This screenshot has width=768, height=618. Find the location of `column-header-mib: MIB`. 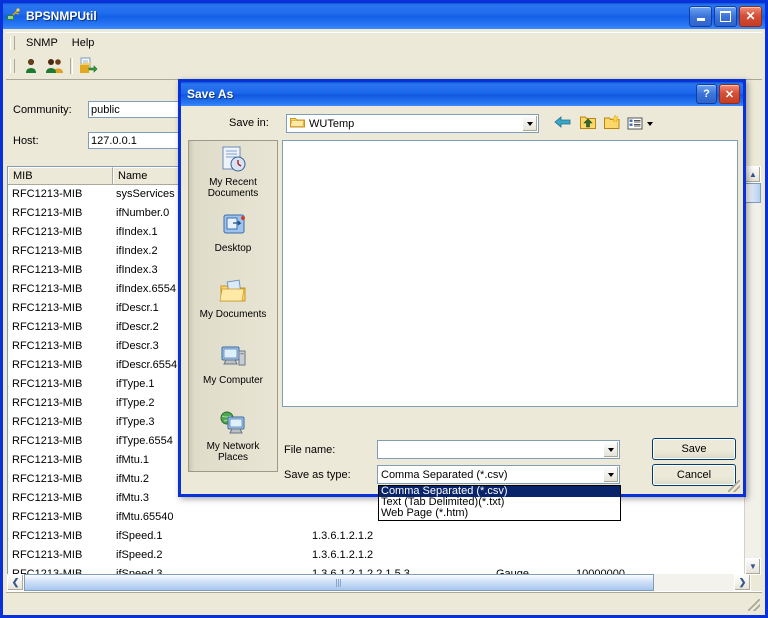

column-header-mib: MIB is located at coordinates (60, 175).